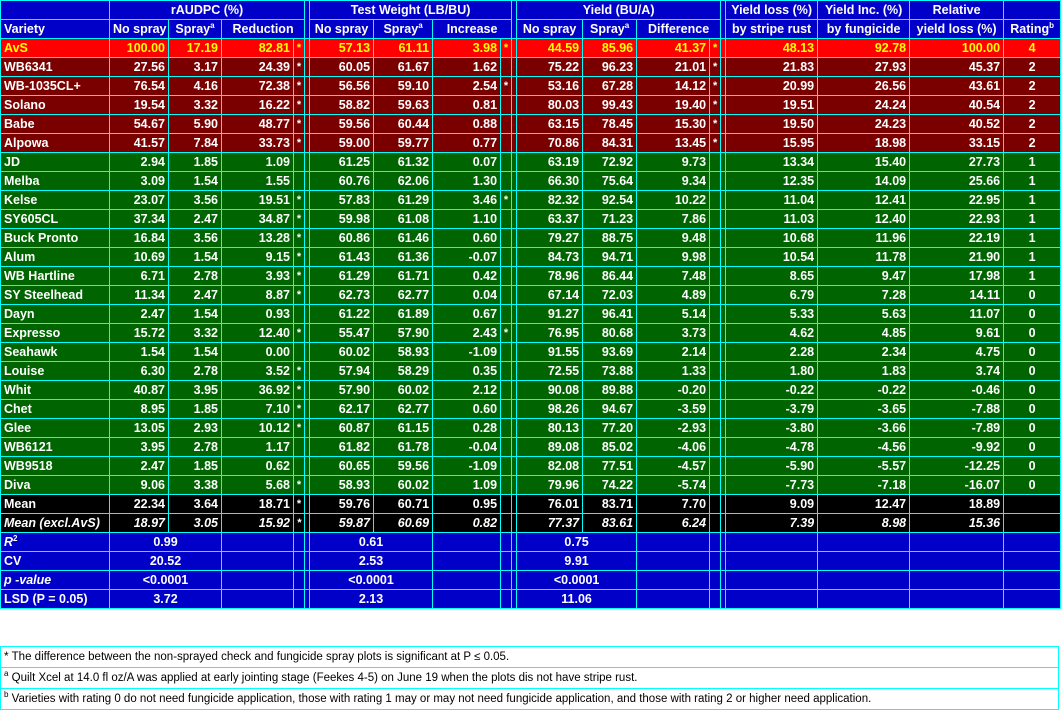 The height and width of the screenshot is (710, 1061). What do you see at coordinates (257, 105) in the screenshot?
I see `raudpc-reduction-cell: 16.22` at bounding box center [257, 105].